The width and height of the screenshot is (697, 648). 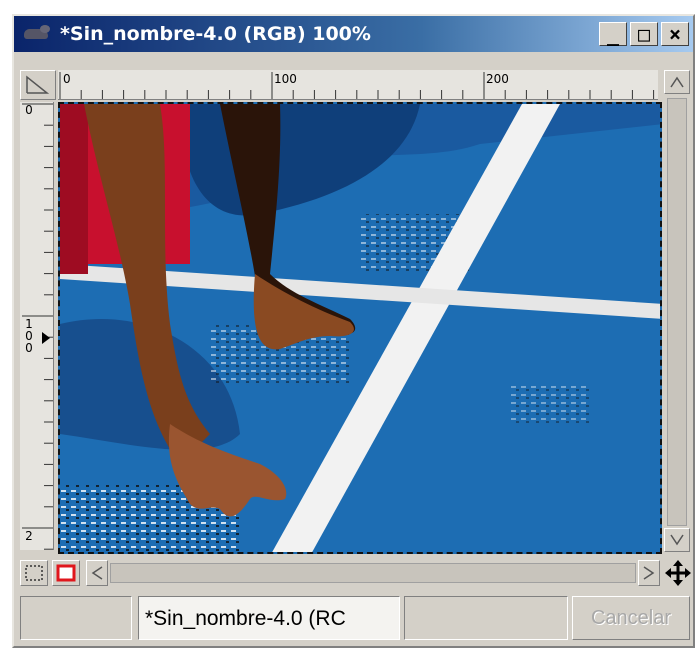 What do you see at coordinates (215, 34) in the screenshot?
I see `window-title: *Sin_nombre-4.0 (RGB) 100%` at bounding box center [215, 34].